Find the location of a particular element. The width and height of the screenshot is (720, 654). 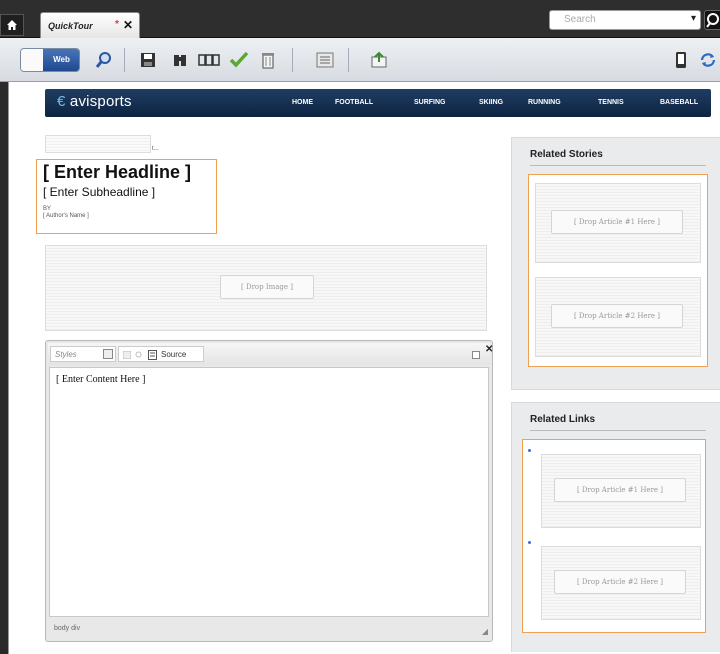

view-mode-toggle: Web is located at coordinates (50, 60).